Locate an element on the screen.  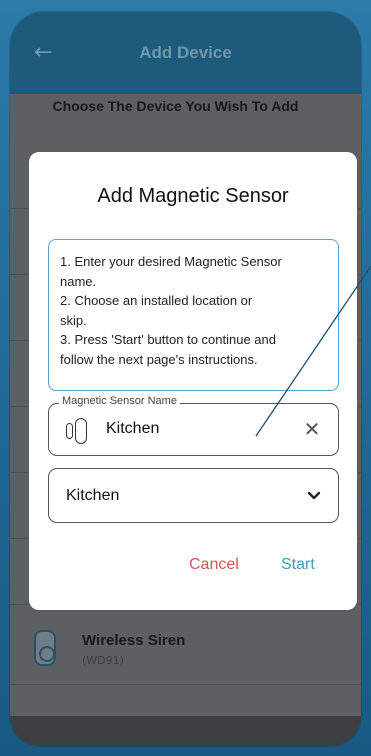
magnetic-sensor-icon is located at coordinates (78, 431).